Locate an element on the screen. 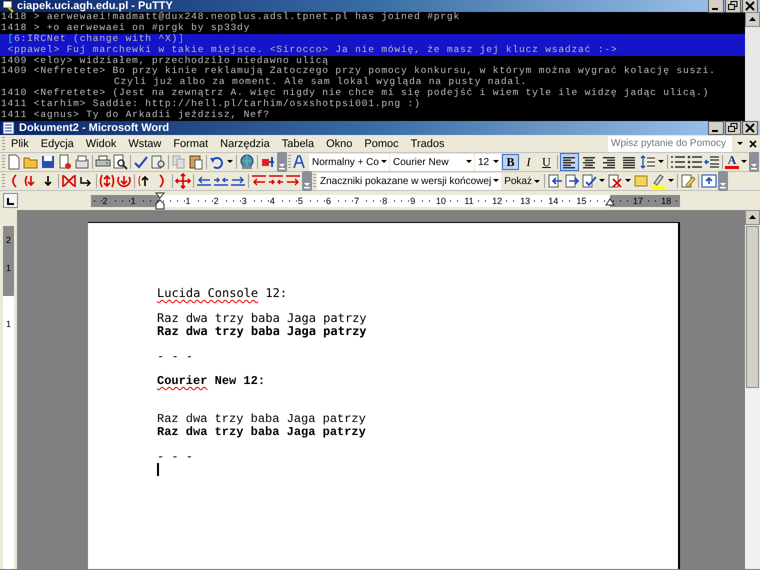 This screenshot has height=570, width=760. text-cursor is located at coordinates (158, 469).